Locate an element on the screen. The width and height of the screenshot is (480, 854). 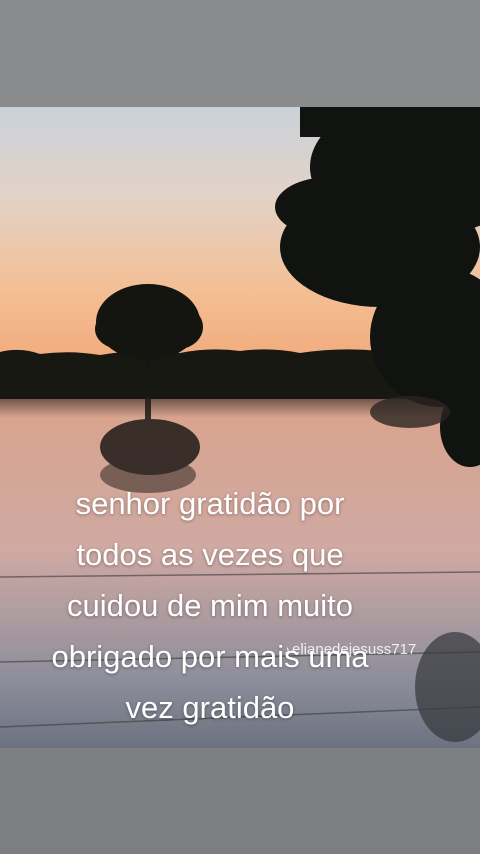
caption-line-5: vez gratidão is located at coordinates (210, 707).